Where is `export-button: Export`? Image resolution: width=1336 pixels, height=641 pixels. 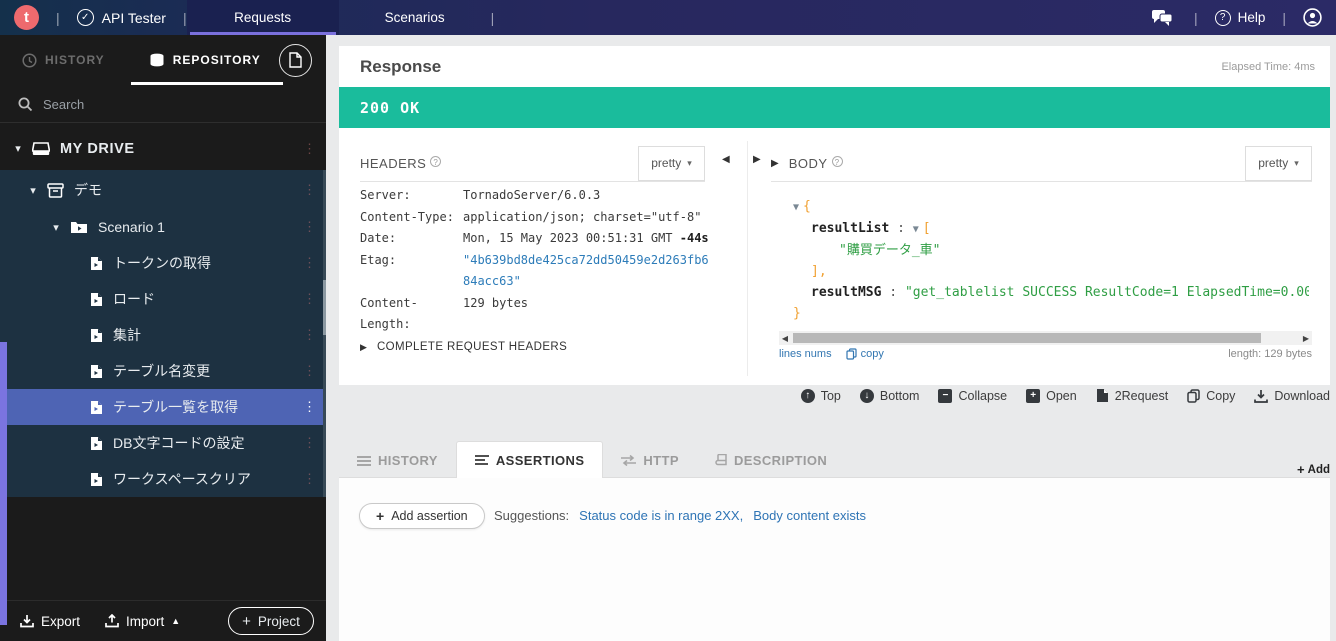
export-button: Export is located at coordinates (50, 621).